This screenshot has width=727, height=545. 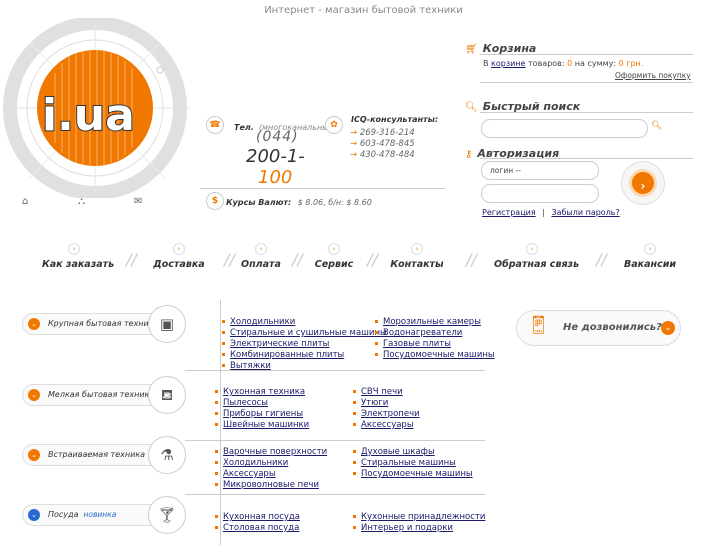 I want to click on home-icon: ⌂, so click(x=25, y=201).